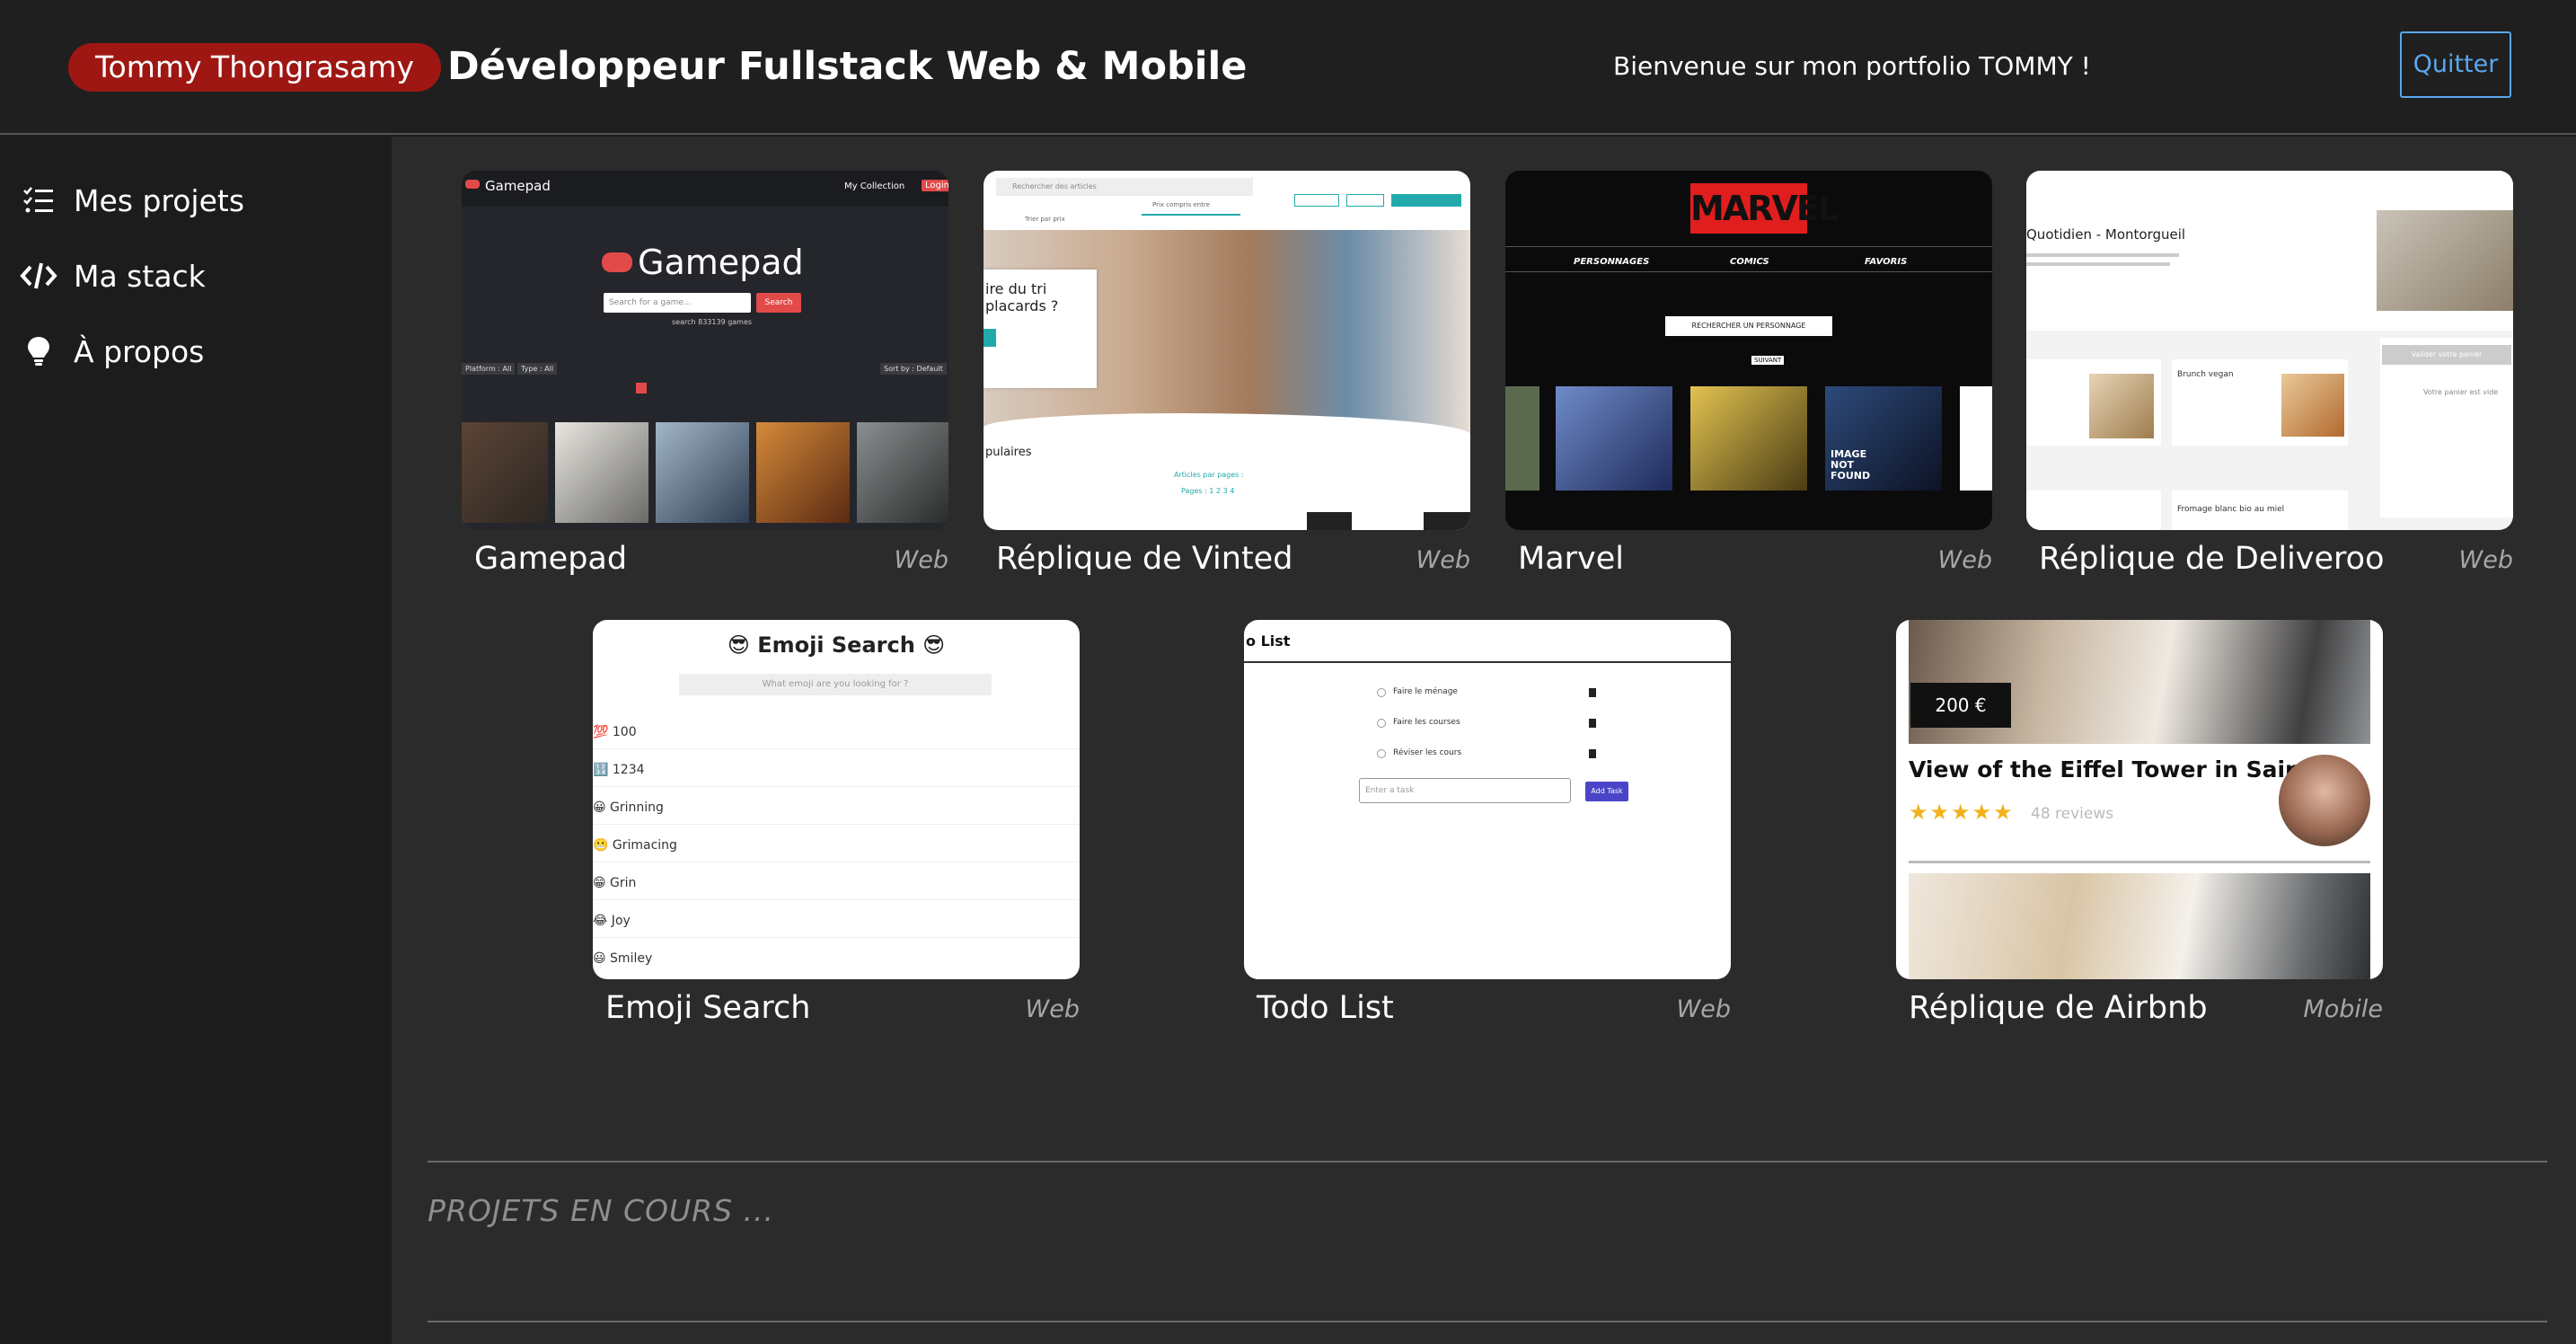 Image resolution: width=2576 pixels, height=1344 pixels. I want to click on avatar, so click(2324, 800).